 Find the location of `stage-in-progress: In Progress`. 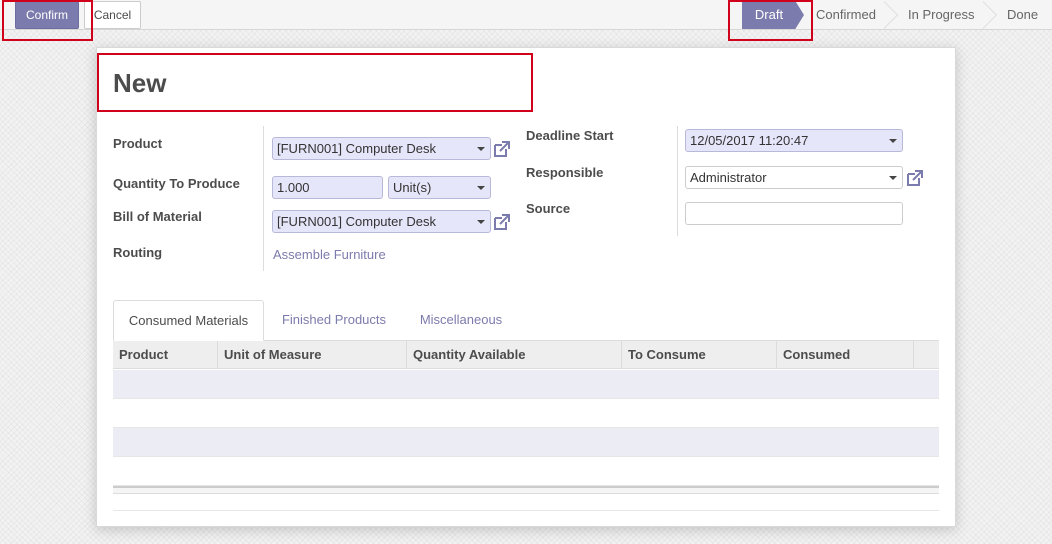

stage-in-progress: In Progress is located at coordinates (941, 15).